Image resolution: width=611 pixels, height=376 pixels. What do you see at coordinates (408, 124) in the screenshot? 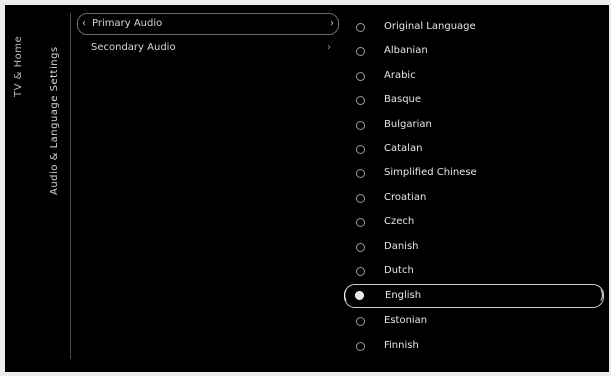
I see `language-label: Bulgarian` at bounding box center [408, 124].